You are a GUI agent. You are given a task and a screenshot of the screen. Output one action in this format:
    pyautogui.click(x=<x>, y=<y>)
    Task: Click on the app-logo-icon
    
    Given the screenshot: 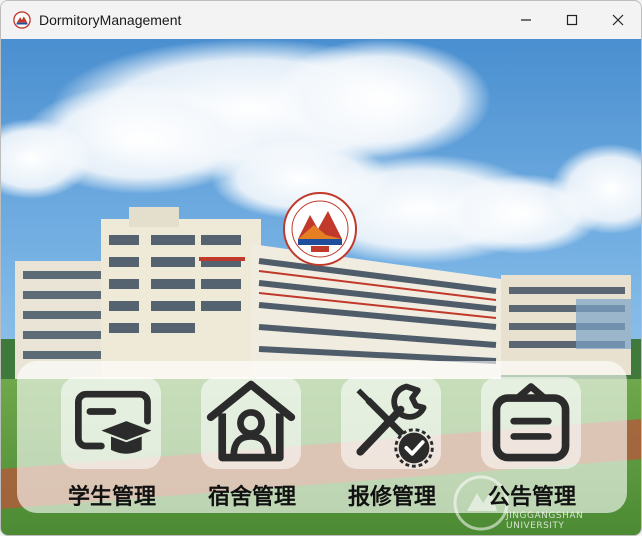 What is the action you would take?
    pyautogui.click(x=22, y=20)
    